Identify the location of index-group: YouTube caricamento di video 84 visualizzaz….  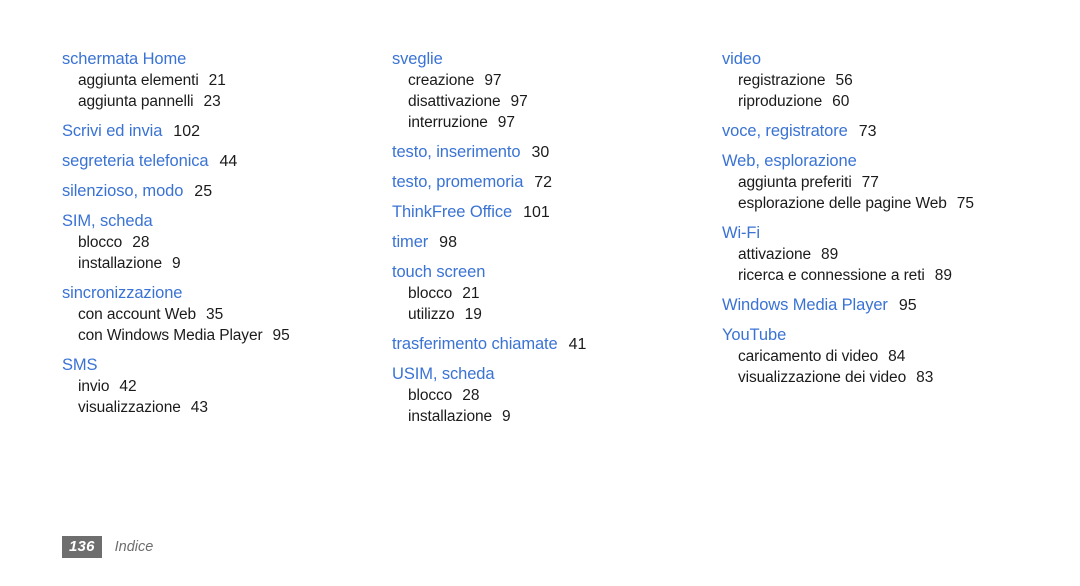
(892, 356).